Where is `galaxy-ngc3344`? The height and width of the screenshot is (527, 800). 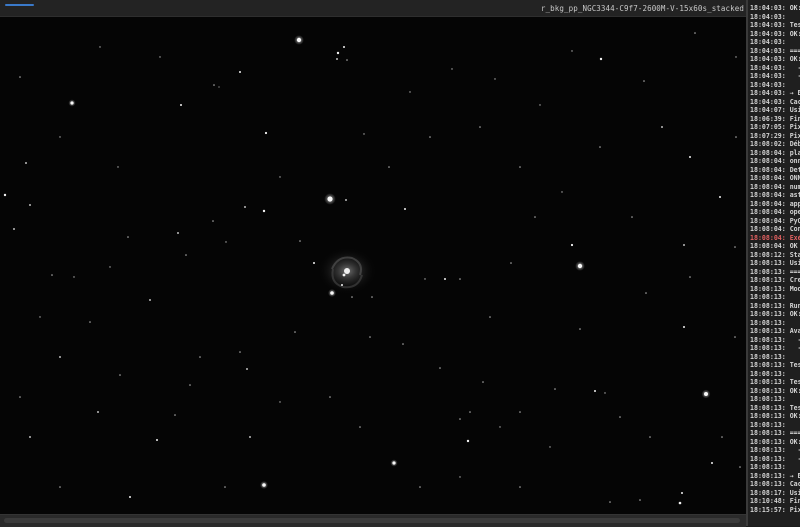 galaxy-ngc3344 is located at coordinates (347, 271).